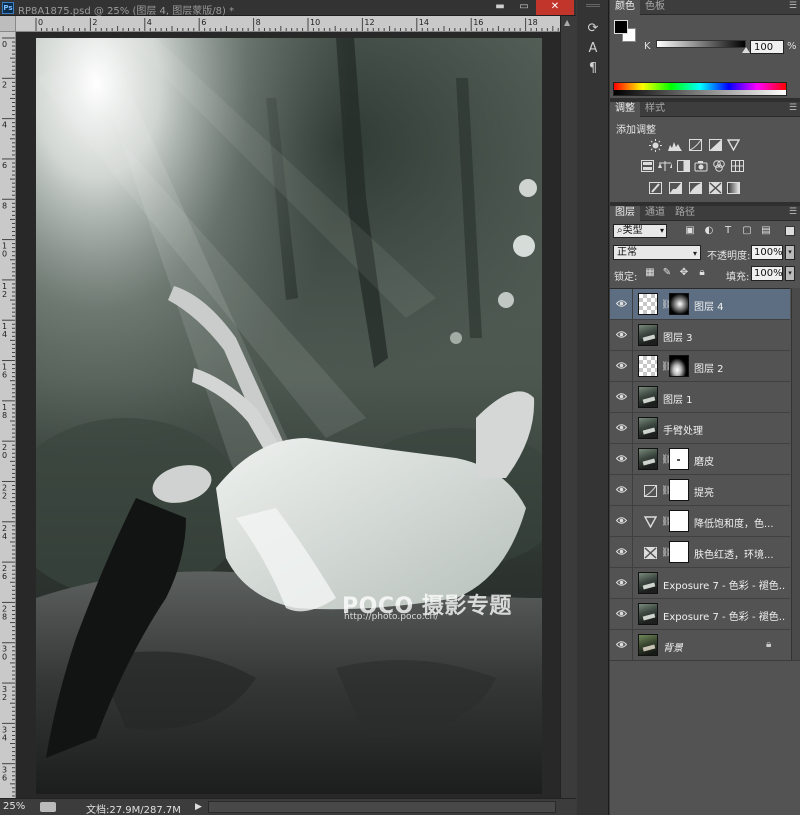 This screenshot has height=815, width=800. Describe the element at coordinates (737, 166) in the screenshot. I see `color-lookup-icon` at that location.